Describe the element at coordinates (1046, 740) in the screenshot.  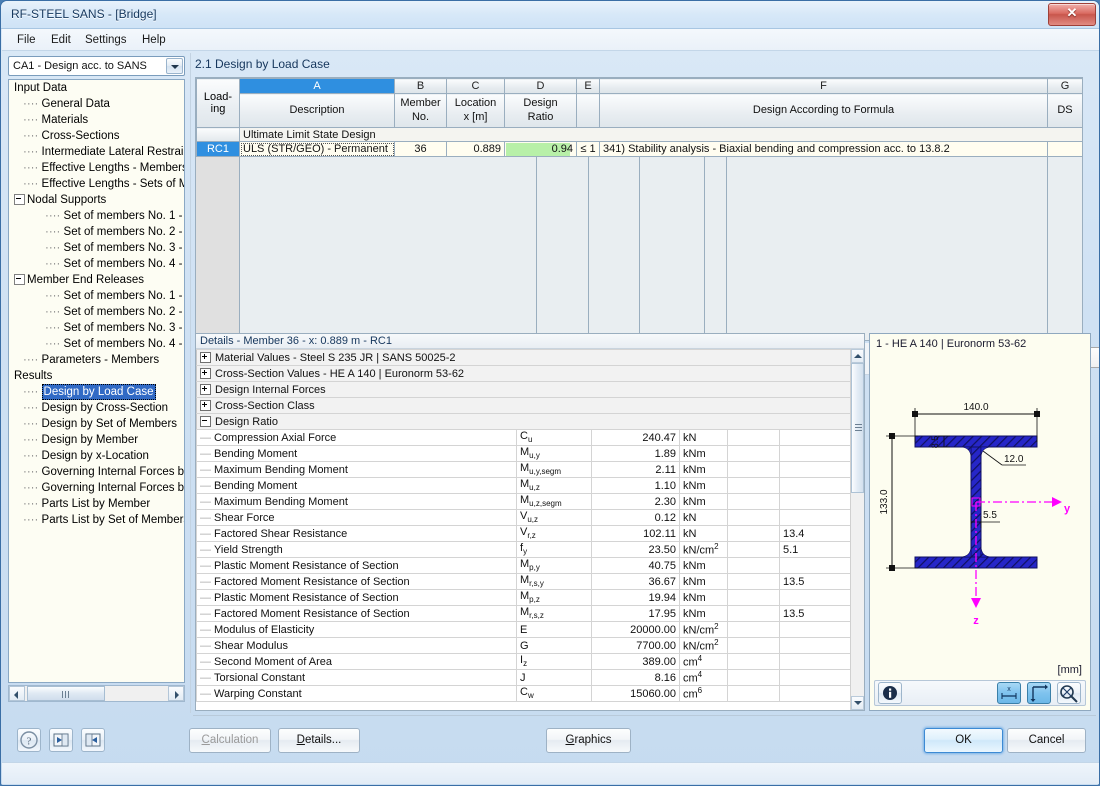
I see `cancel-button: Cancel` at that location.